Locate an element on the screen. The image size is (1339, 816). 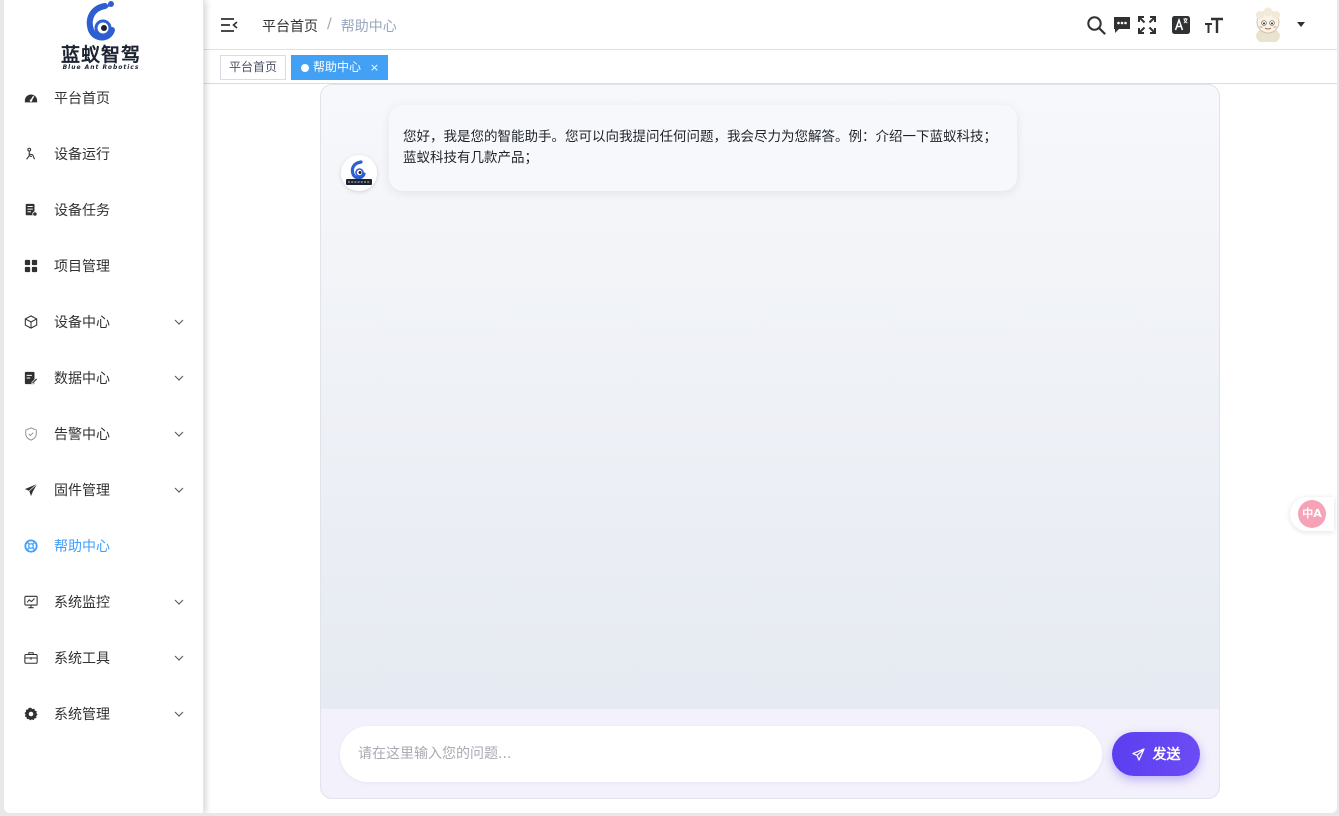
sidebar-item-label: 帮助中心 is located at coordinates (82, 547).